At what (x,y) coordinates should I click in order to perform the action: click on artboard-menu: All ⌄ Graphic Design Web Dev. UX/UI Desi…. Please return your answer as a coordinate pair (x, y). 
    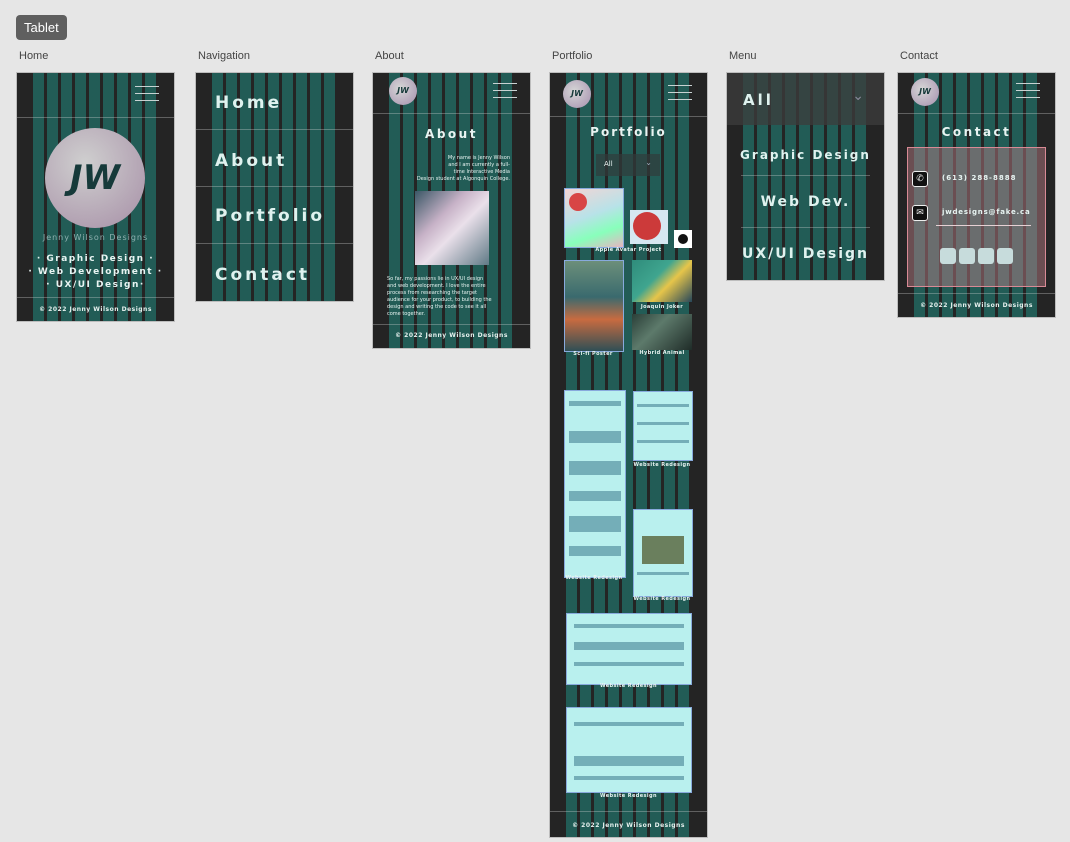
    Looking at the image, I should click on (805, 176).